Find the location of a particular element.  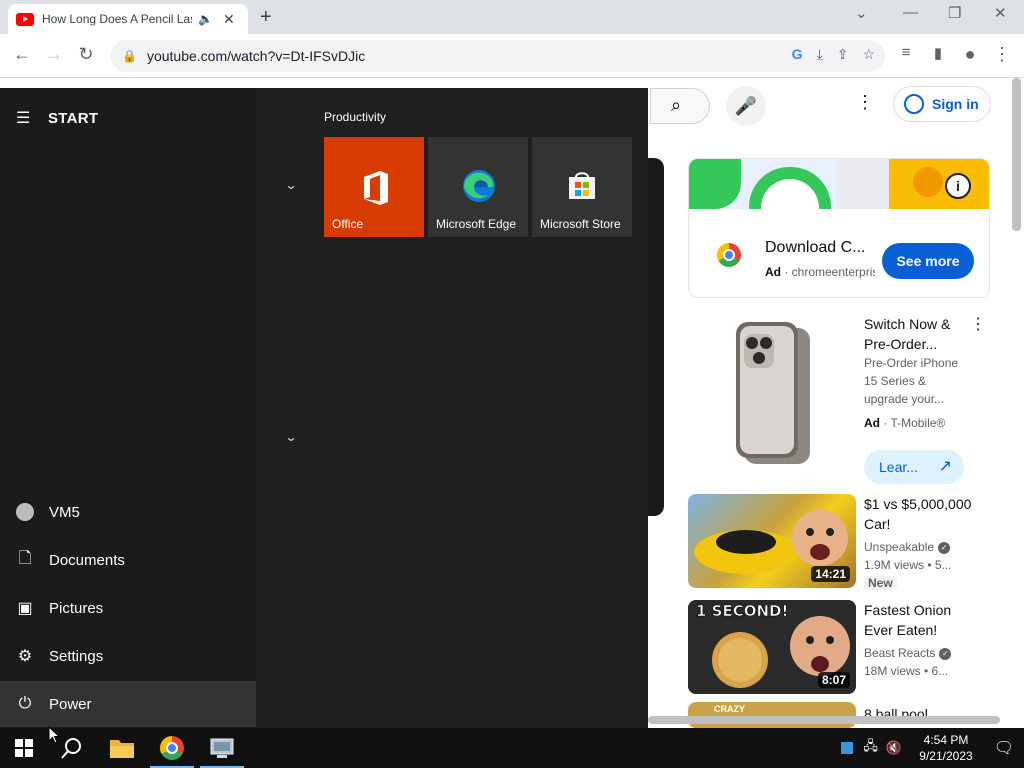

reload-button: ↻ is located at coordinates (86, 54).